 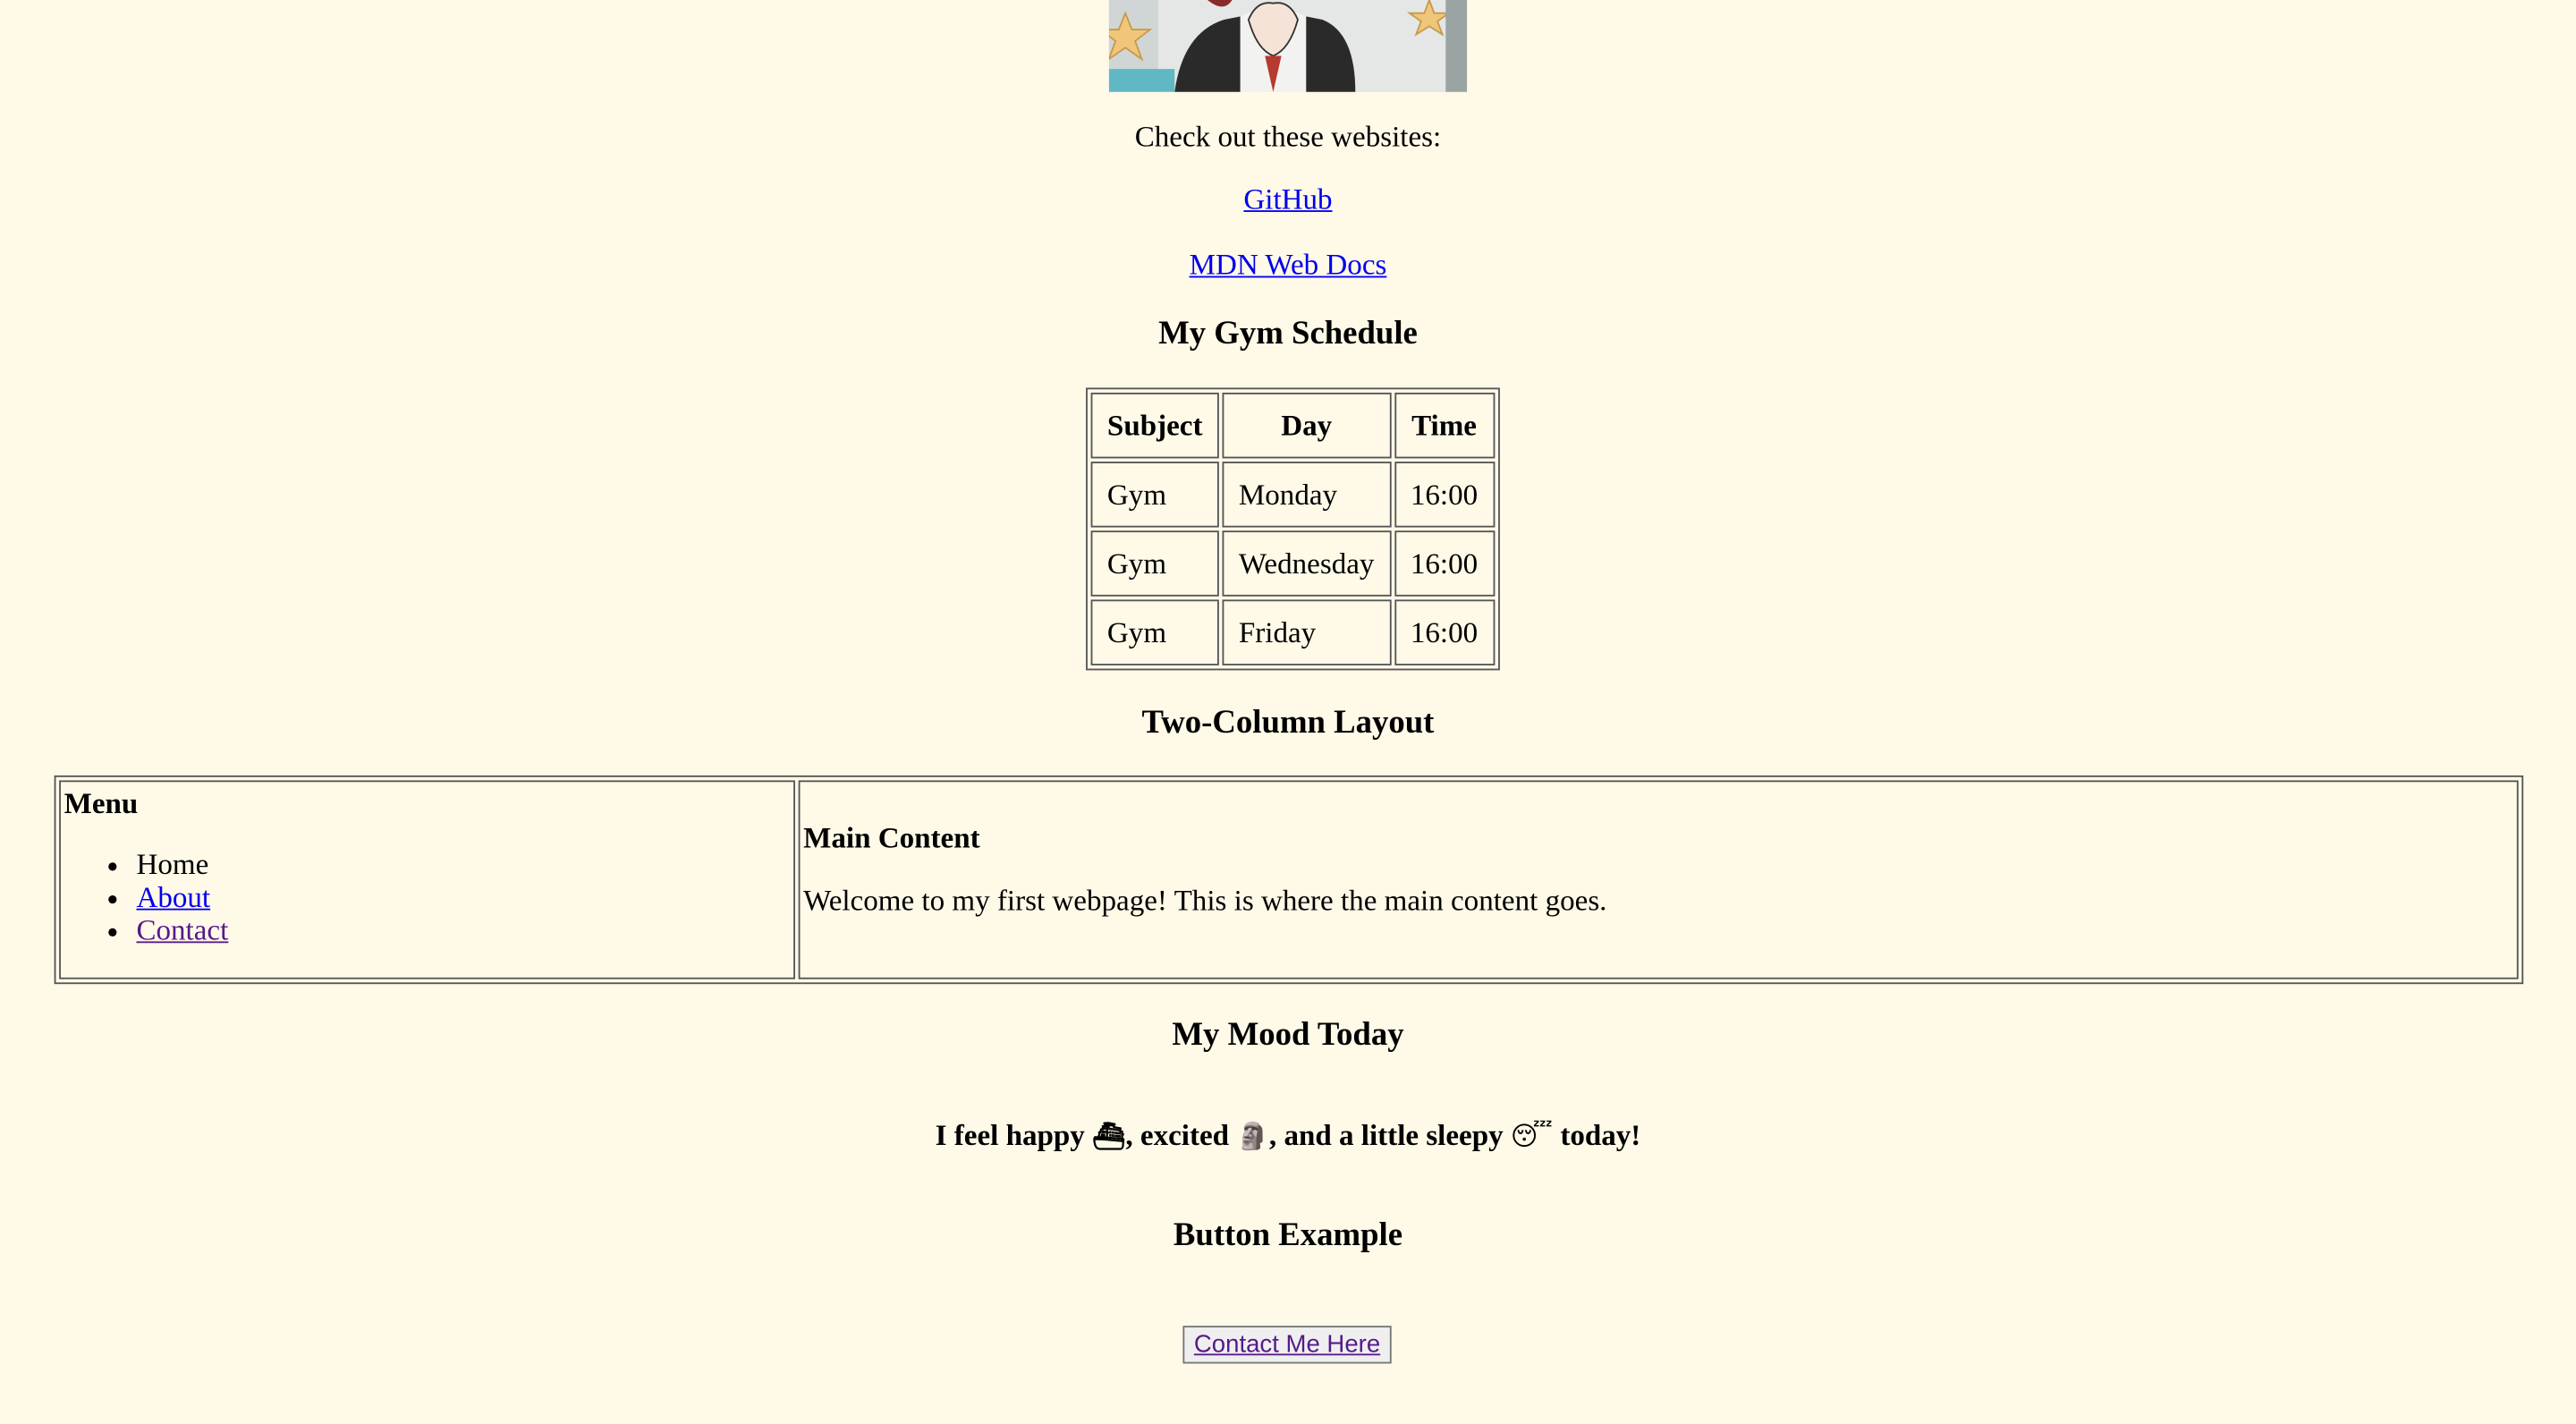 What do you see at coordinates (101, 803) in the screenshot?
I see `menu-title: Menu` at bounding box center [101, 803].